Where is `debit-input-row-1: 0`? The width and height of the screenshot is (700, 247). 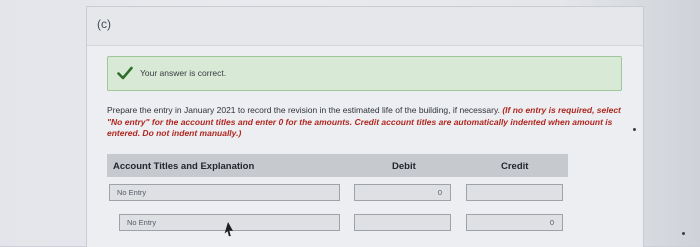 debit-input-row-1: 0 is located at coordinates (402, 192).